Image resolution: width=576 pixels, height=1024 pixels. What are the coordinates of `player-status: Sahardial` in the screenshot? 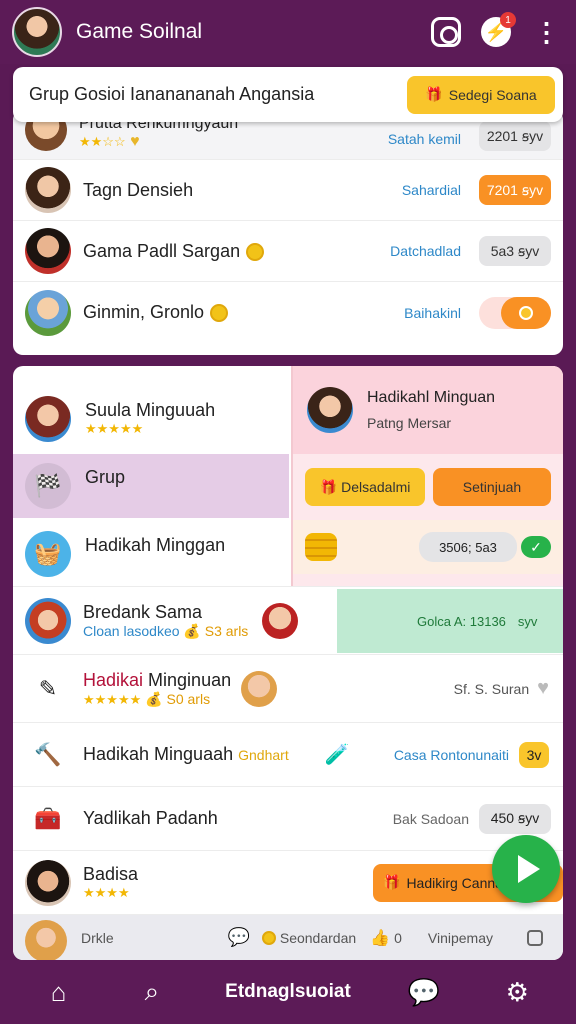 It's located at (431, 190).